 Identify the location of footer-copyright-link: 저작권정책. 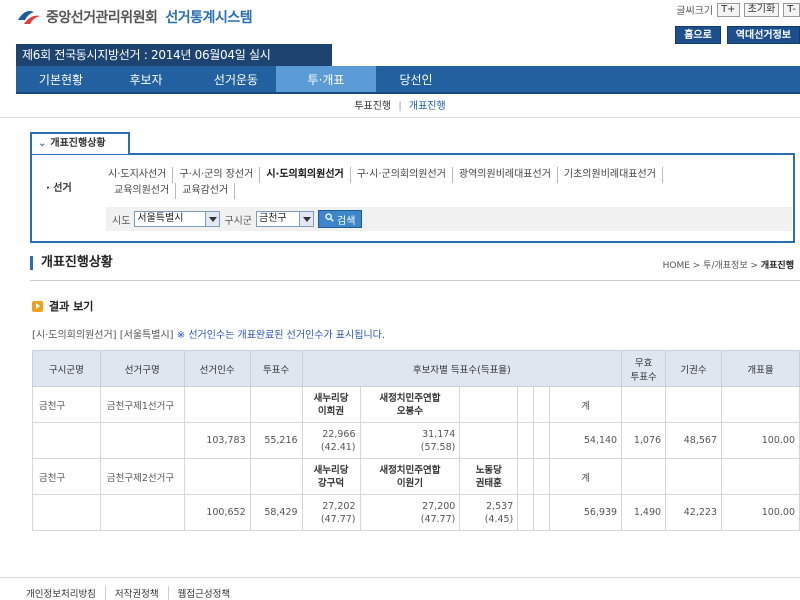
(136, 593).